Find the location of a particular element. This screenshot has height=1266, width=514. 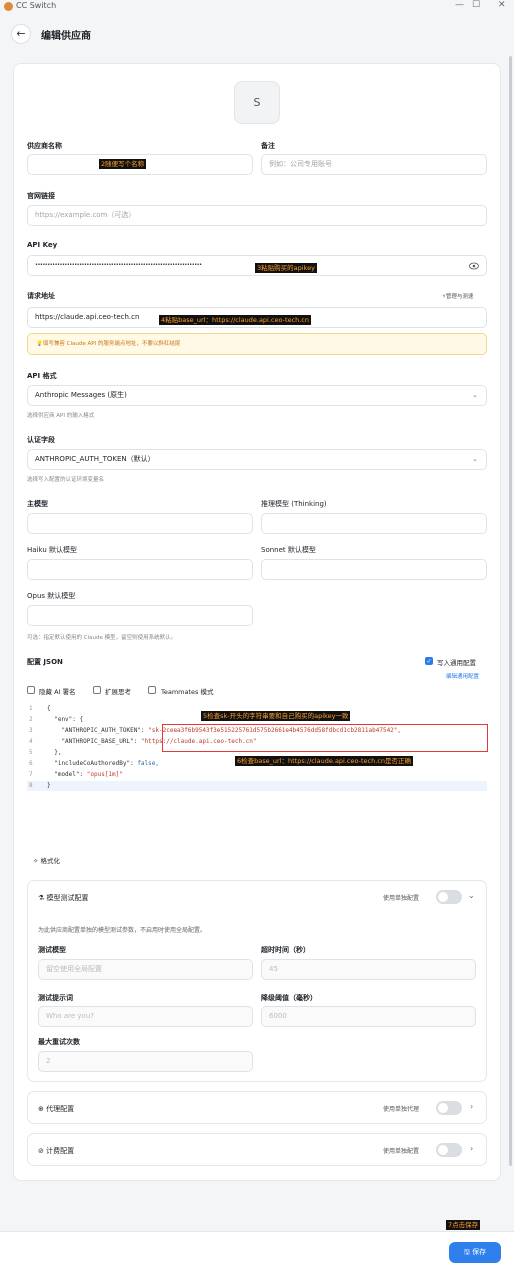

website-label: 官网链接 is located at coordinates (41, 196).